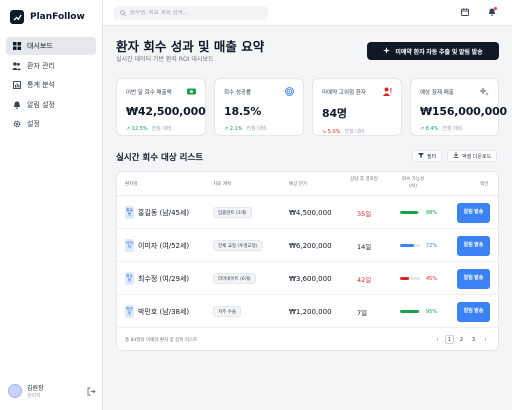 This screenshot has width=512, height=410. What do you see at coordinates (40, 46) in the screenshot?
I see `sidebar-item-label: 대시보드` at bounding box center [40, 46].